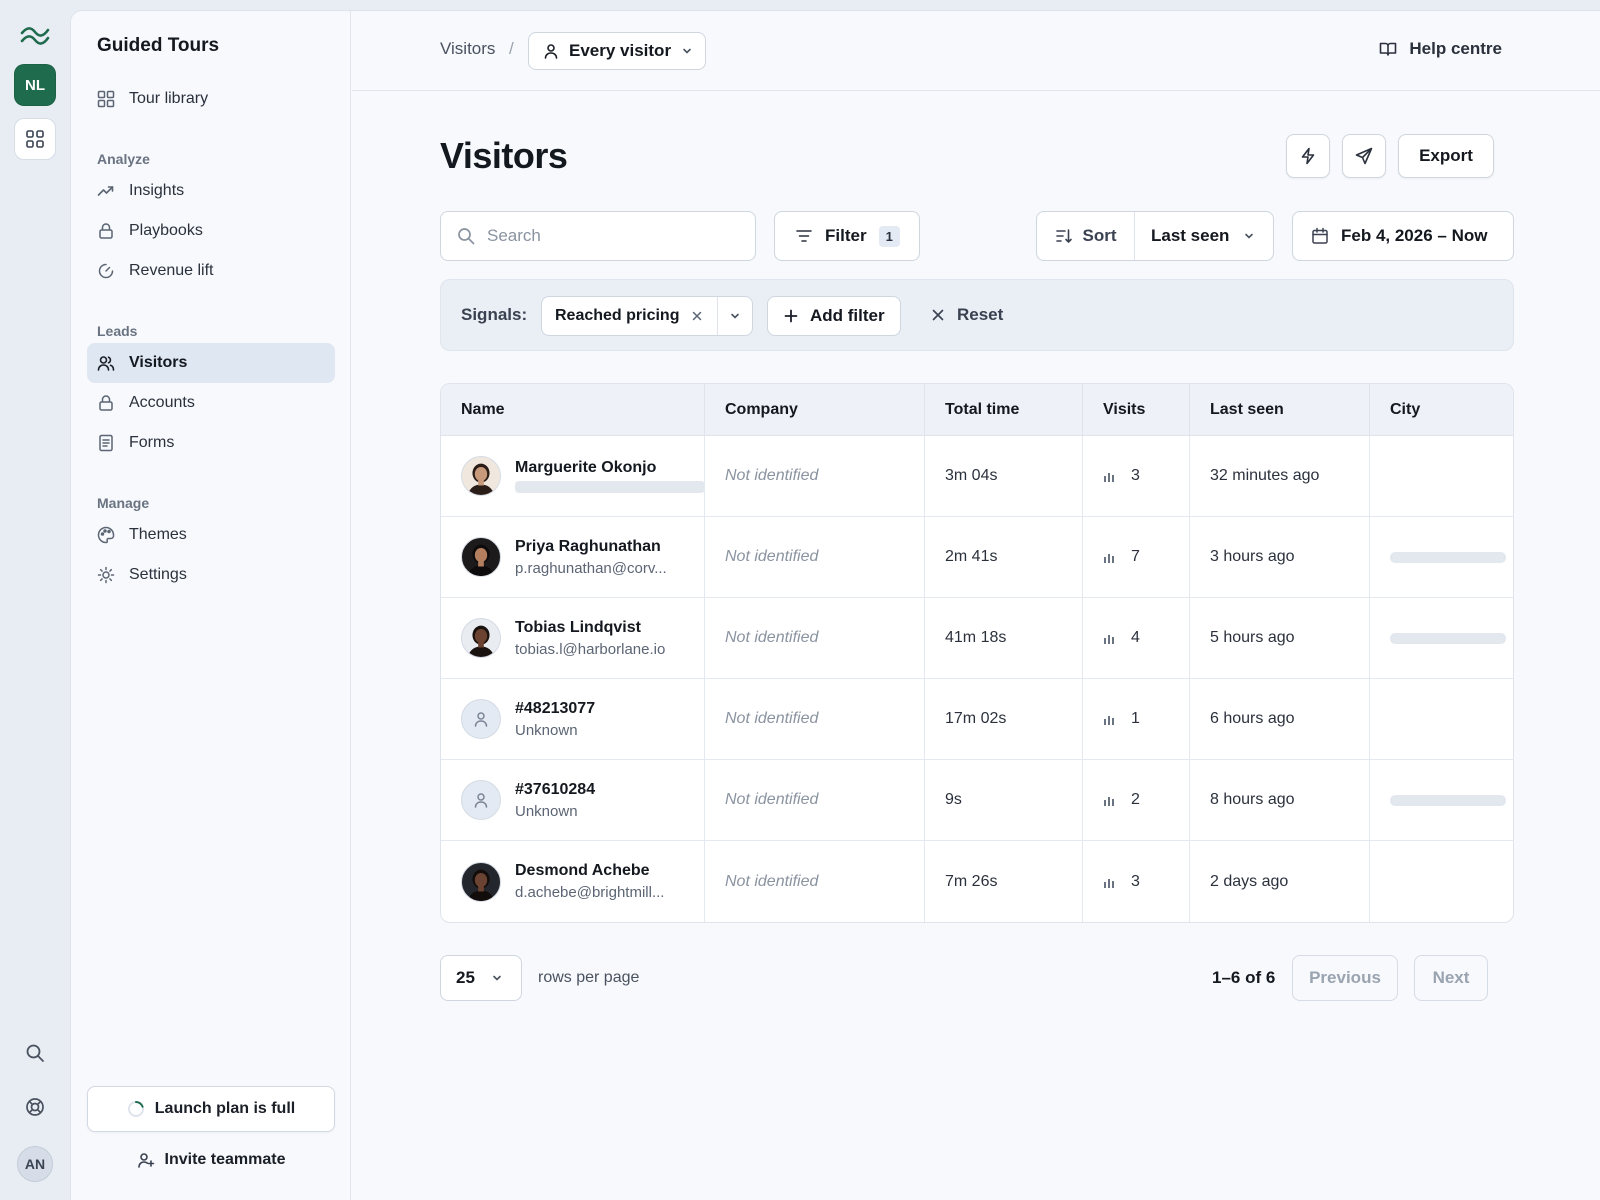 Image resolution: width=1600 pixels, height=1200 pixels. I want to click on invite-teammate-button: Invite teammate, so click(211, 1160).